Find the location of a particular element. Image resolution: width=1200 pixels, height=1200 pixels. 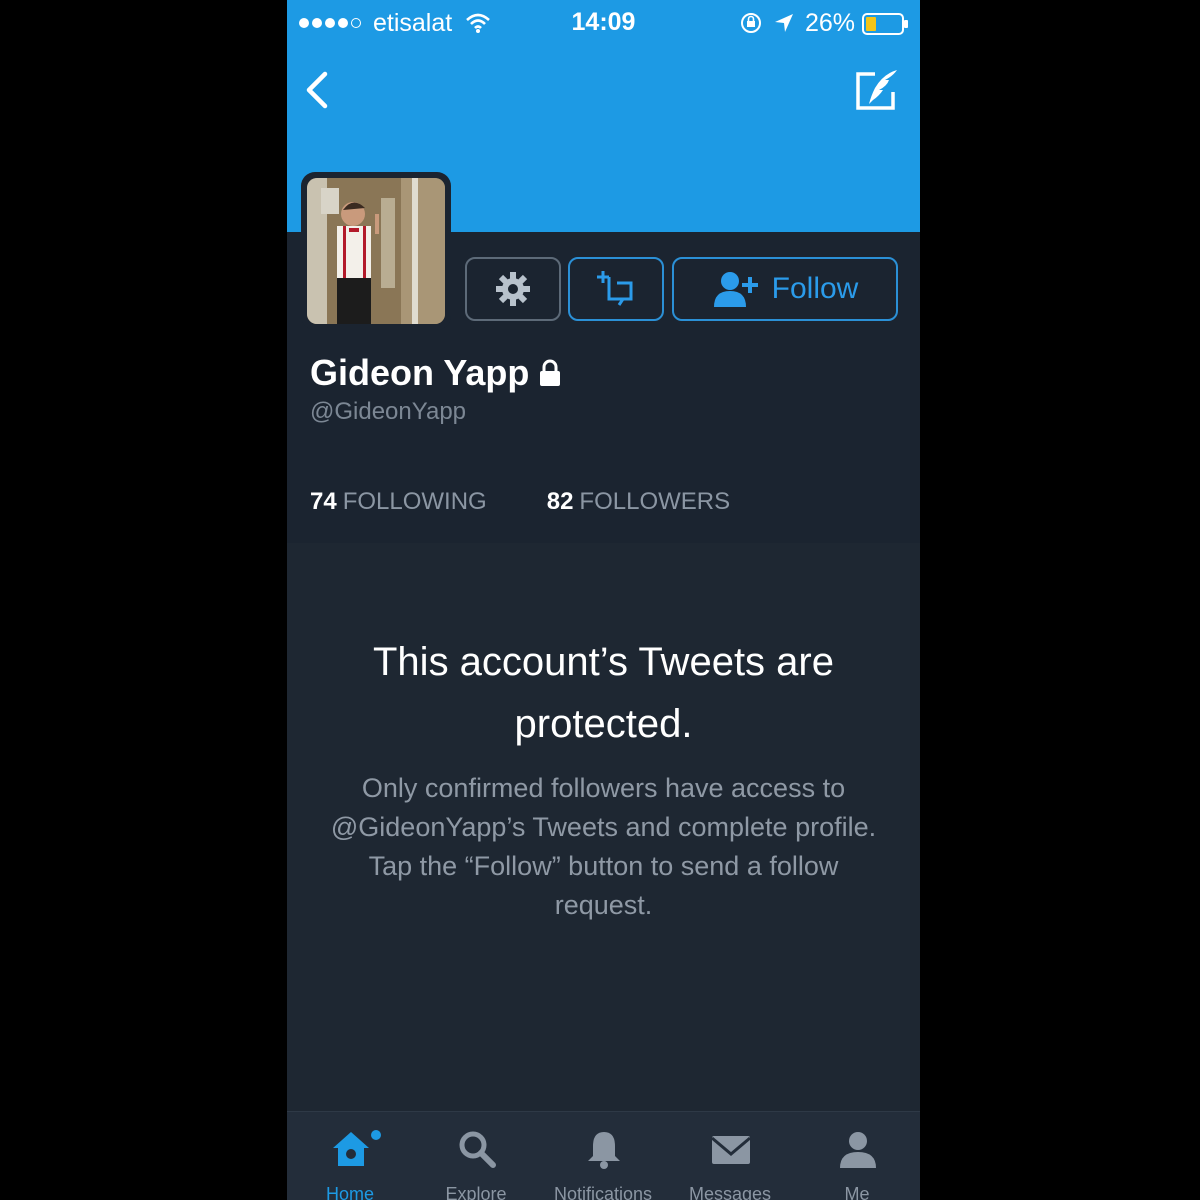

follow-button: Follow is located at coordinates (785, 289).